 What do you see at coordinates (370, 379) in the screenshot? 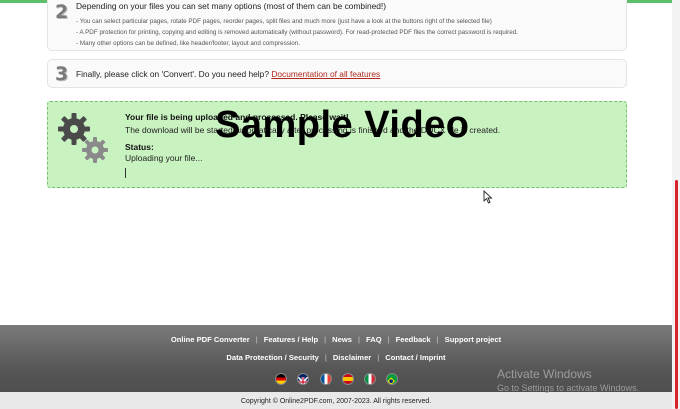
I see `italy-flag-icon` at bounding box center [370, 379].